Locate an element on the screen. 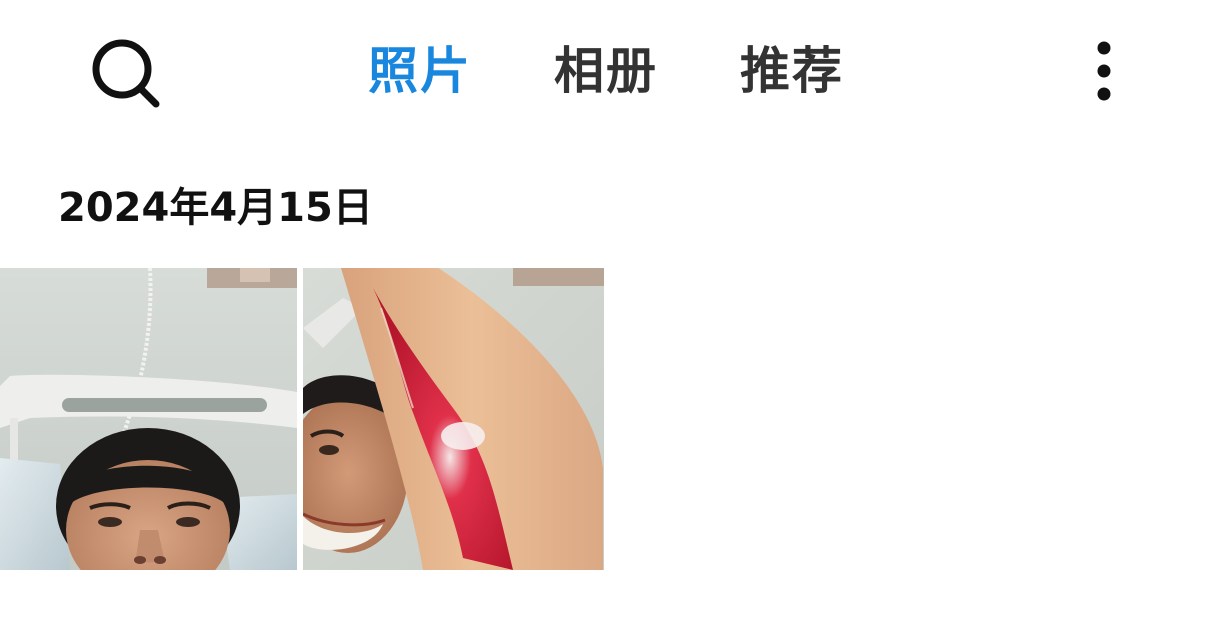 Image resolution: width=1220 pixels, height=638 pixels. date-section-header: 2024年4月15日 is located at coordinates (215, 208).